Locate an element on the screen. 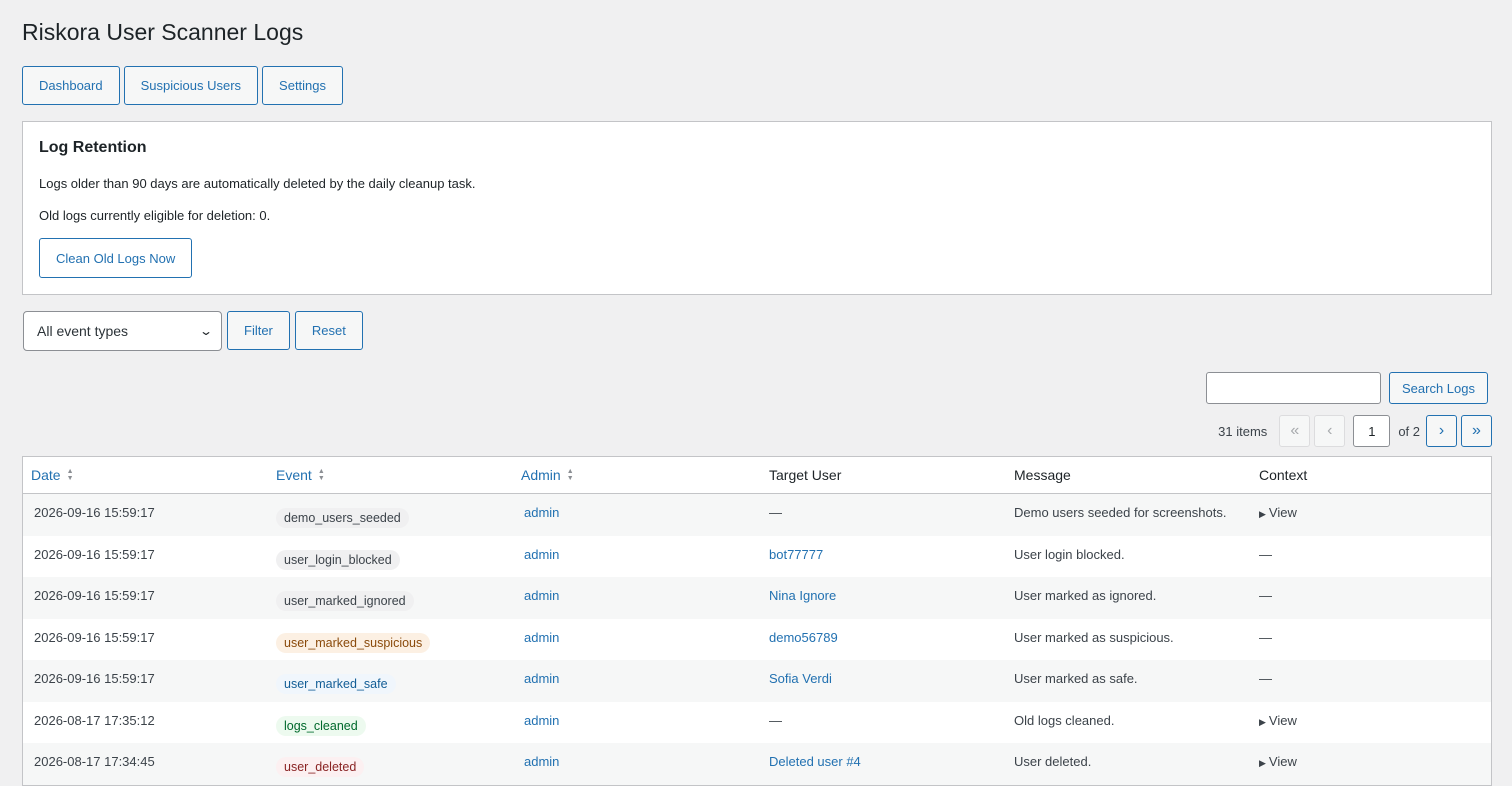  event-type-select-value: All event types is located at coordinates (83, 331).